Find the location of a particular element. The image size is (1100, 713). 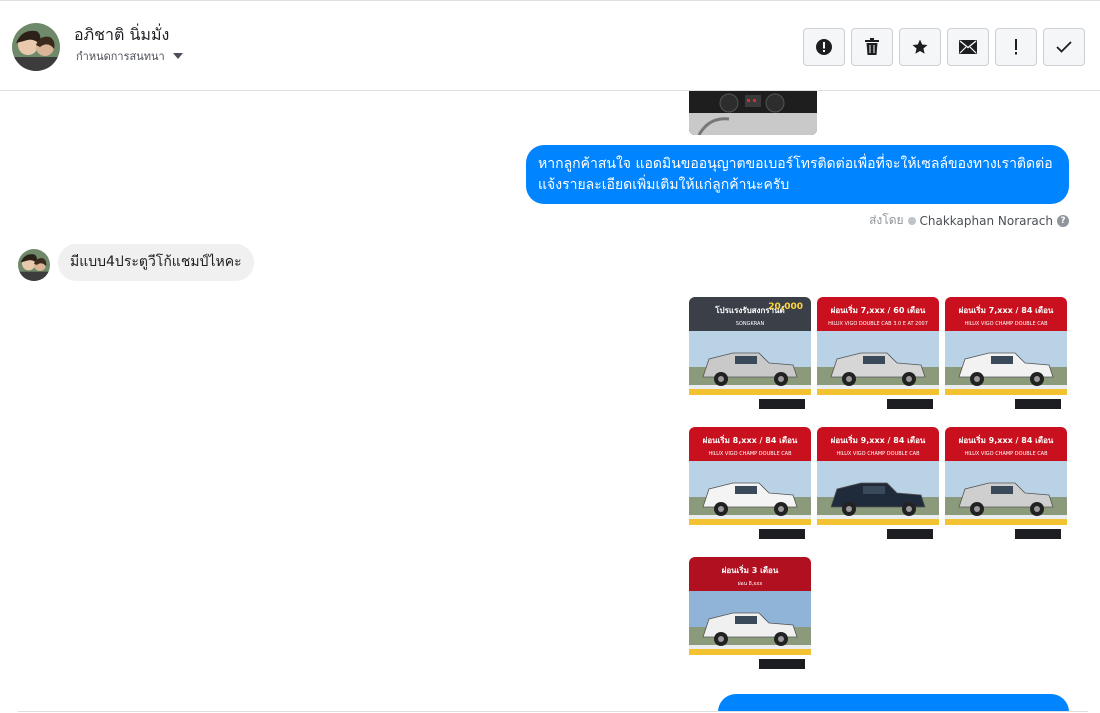

car-ad-graphic: โปรแรงรับสงกรานต์SONGKRAN20,000 is located at coordinates (750, 358).